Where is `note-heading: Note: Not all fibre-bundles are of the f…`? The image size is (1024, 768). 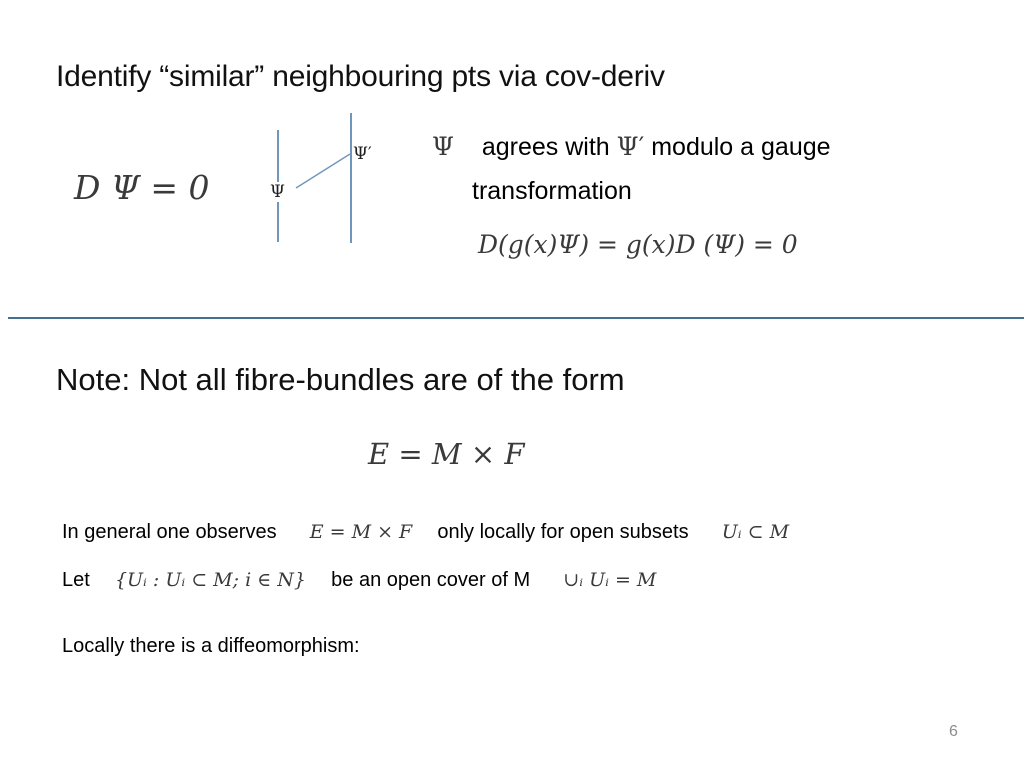
note-heading: Note: Not all fibre-bundles are of the f… is located at coordinates (340, 379).